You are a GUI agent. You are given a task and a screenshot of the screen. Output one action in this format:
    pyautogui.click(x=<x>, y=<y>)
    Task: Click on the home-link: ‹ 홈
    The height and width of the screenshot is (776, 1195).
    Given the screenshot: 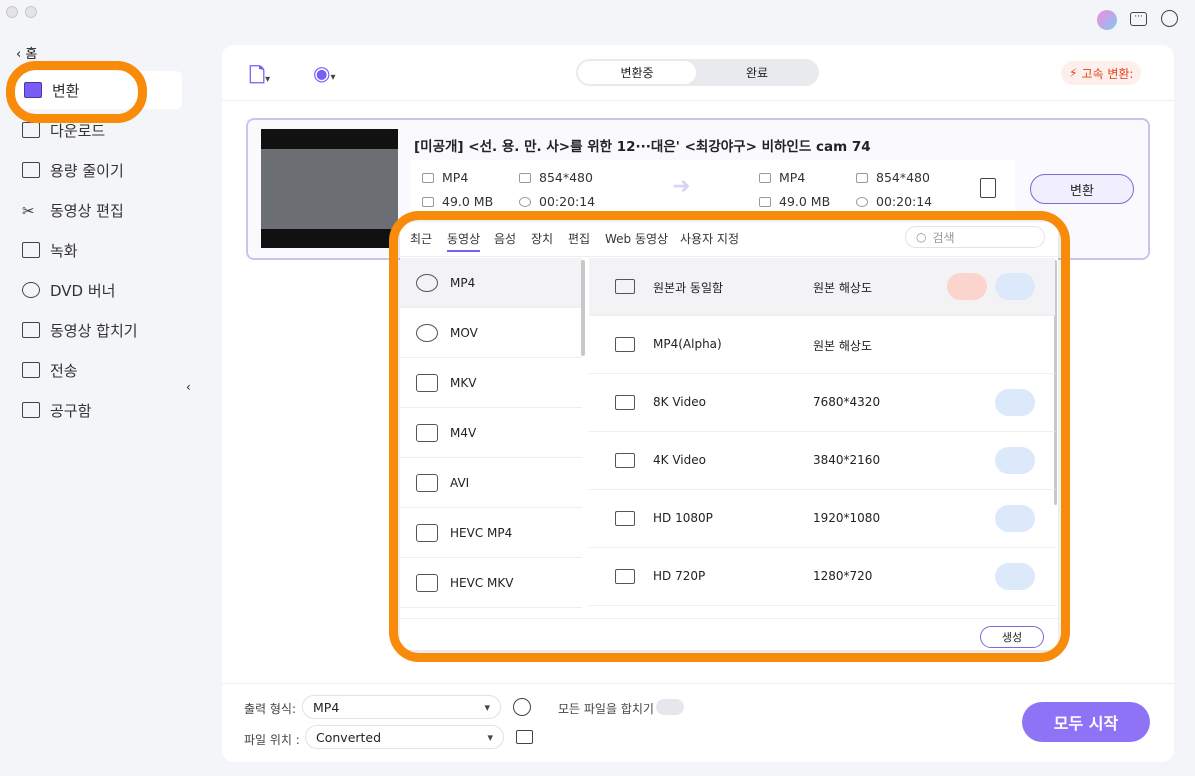 What is the action you would take?
    pyautogui.click(x=26, y=52)
    